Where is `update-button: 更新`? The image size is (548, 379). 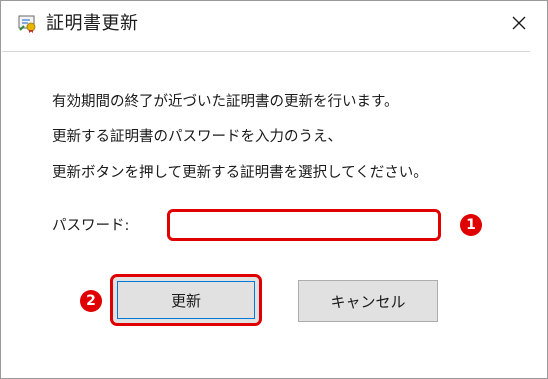 update-button: 更新 is located at coordinates (186, 300).